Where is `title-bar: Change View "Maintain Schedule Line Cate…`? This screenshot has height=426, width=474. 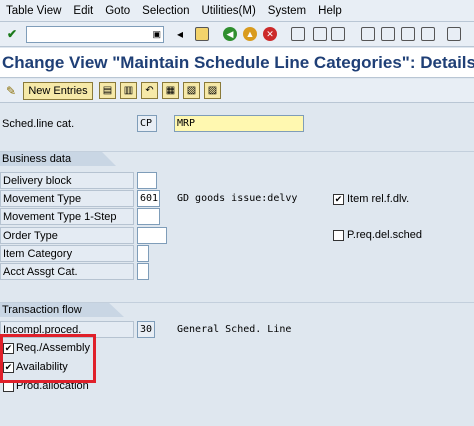 title-bar: Change View "Maintain Schedule Line Cate… is located at coordinates (237, 63).